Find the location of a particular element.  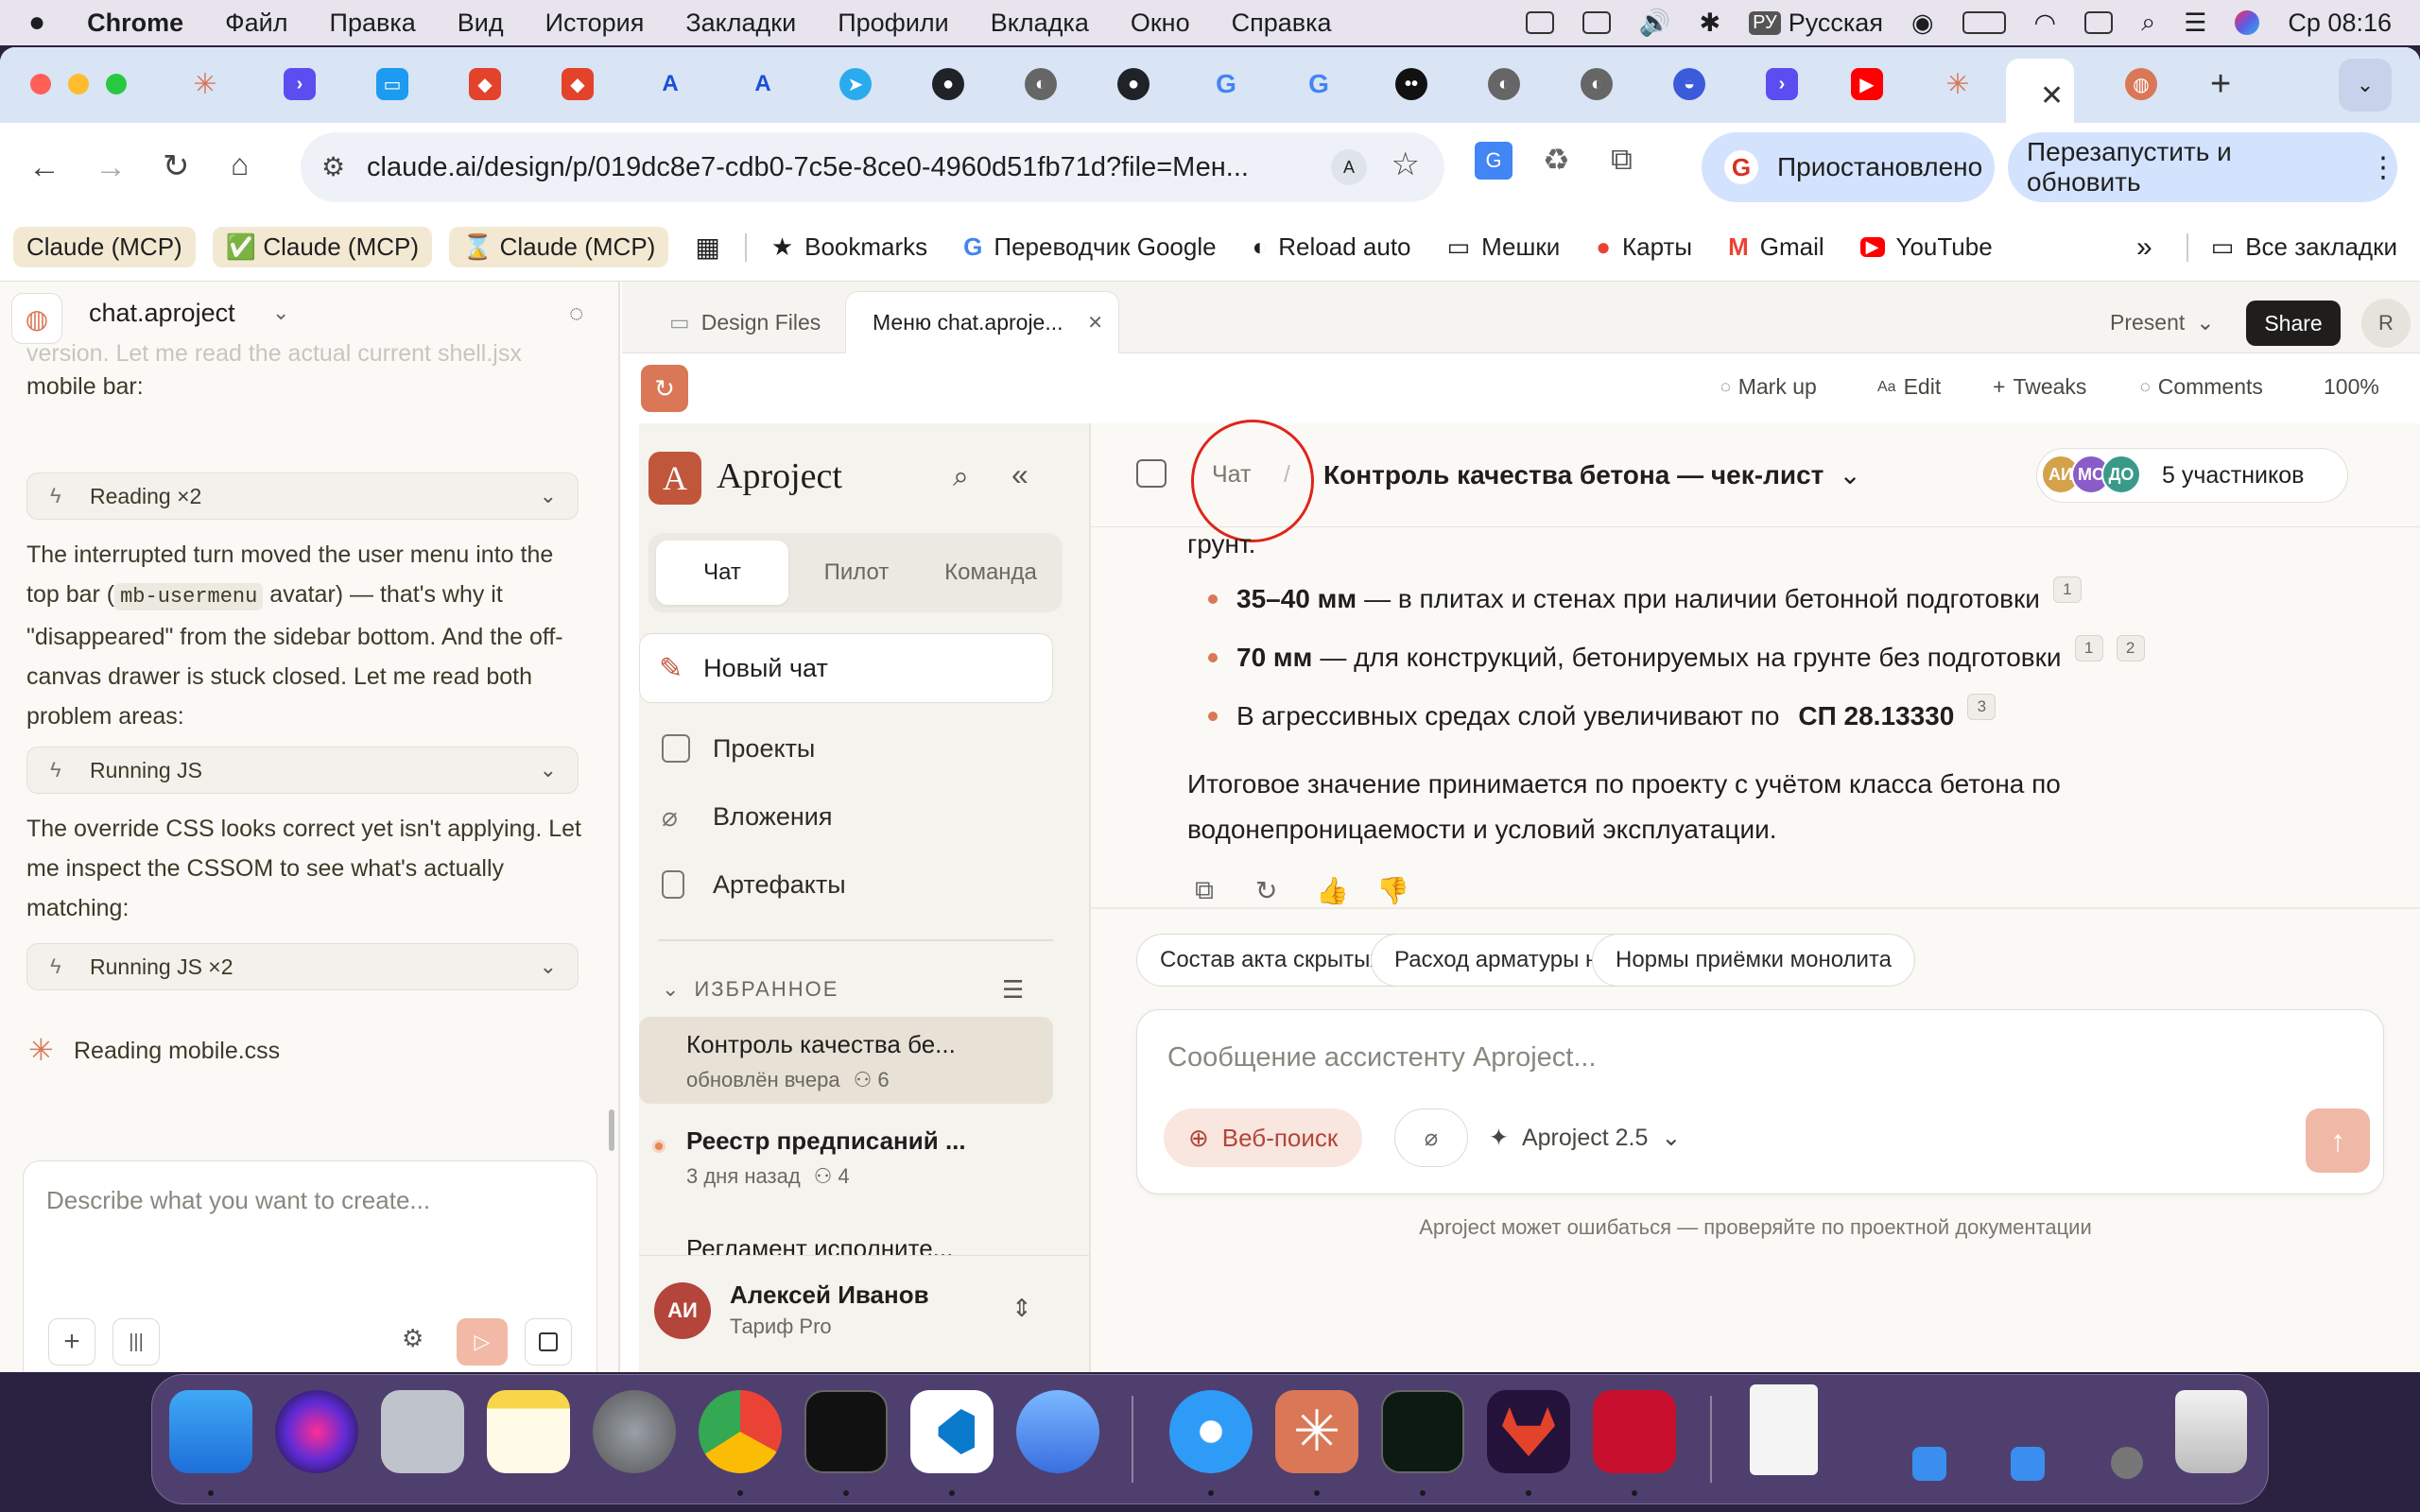

site-settings-icon: ⚙ is located at coordinates (333, 166).